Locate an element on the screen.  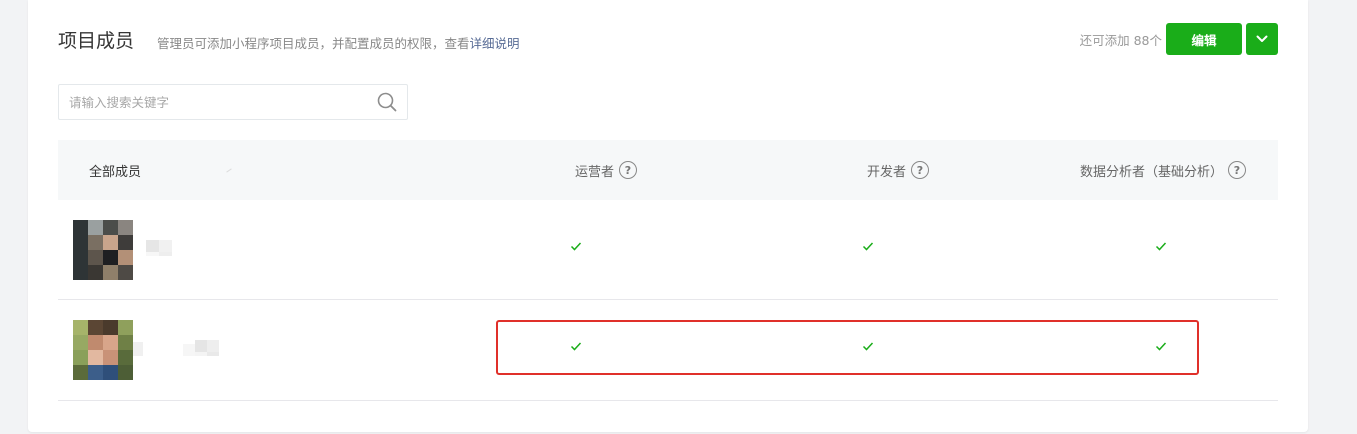
chevron-down-icon is located at coordinates (1262, 38).